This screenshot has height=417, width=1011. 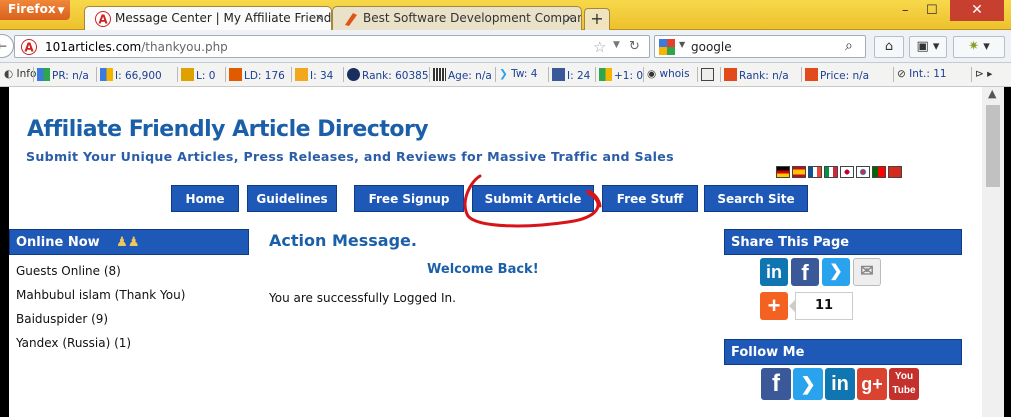 What do you see at coordinates (257, 75) in the screenshot?
I see `seo-linking-domains: LD: 176` at bounding box center [257, 75].